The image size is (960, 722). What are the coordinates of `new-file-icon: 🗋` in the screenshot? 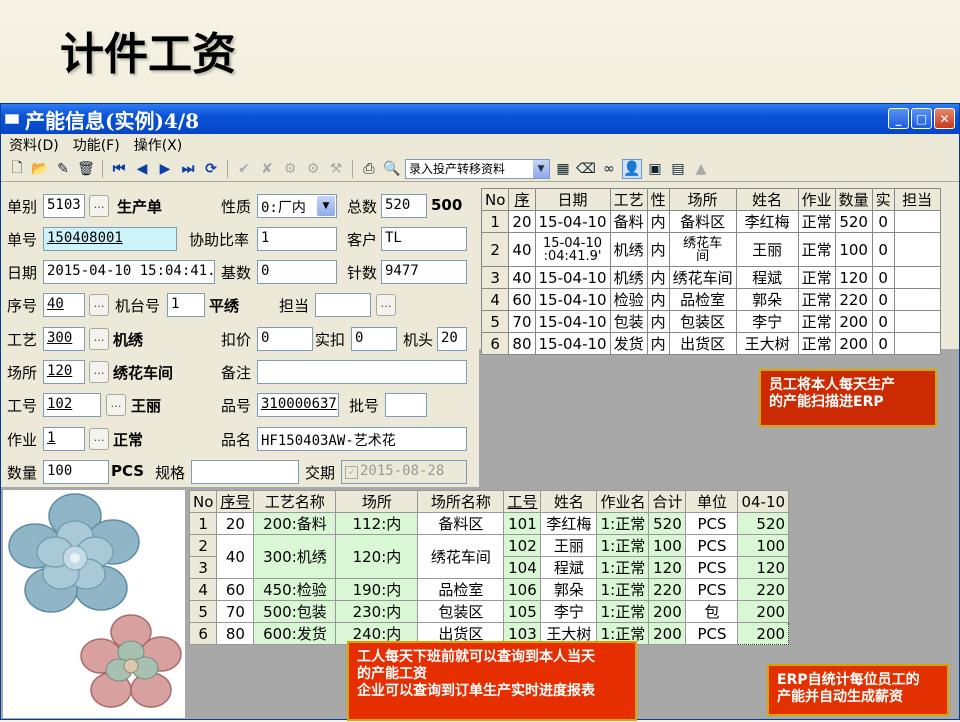 It's located at (17, 169).